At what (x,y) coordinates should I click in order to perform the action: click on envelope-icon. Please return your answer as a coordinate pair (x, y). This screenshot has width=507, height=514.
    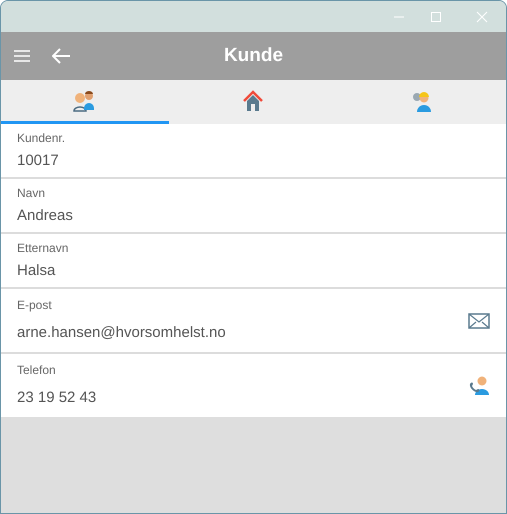
    Looking at the image, I should click on (479, 320).